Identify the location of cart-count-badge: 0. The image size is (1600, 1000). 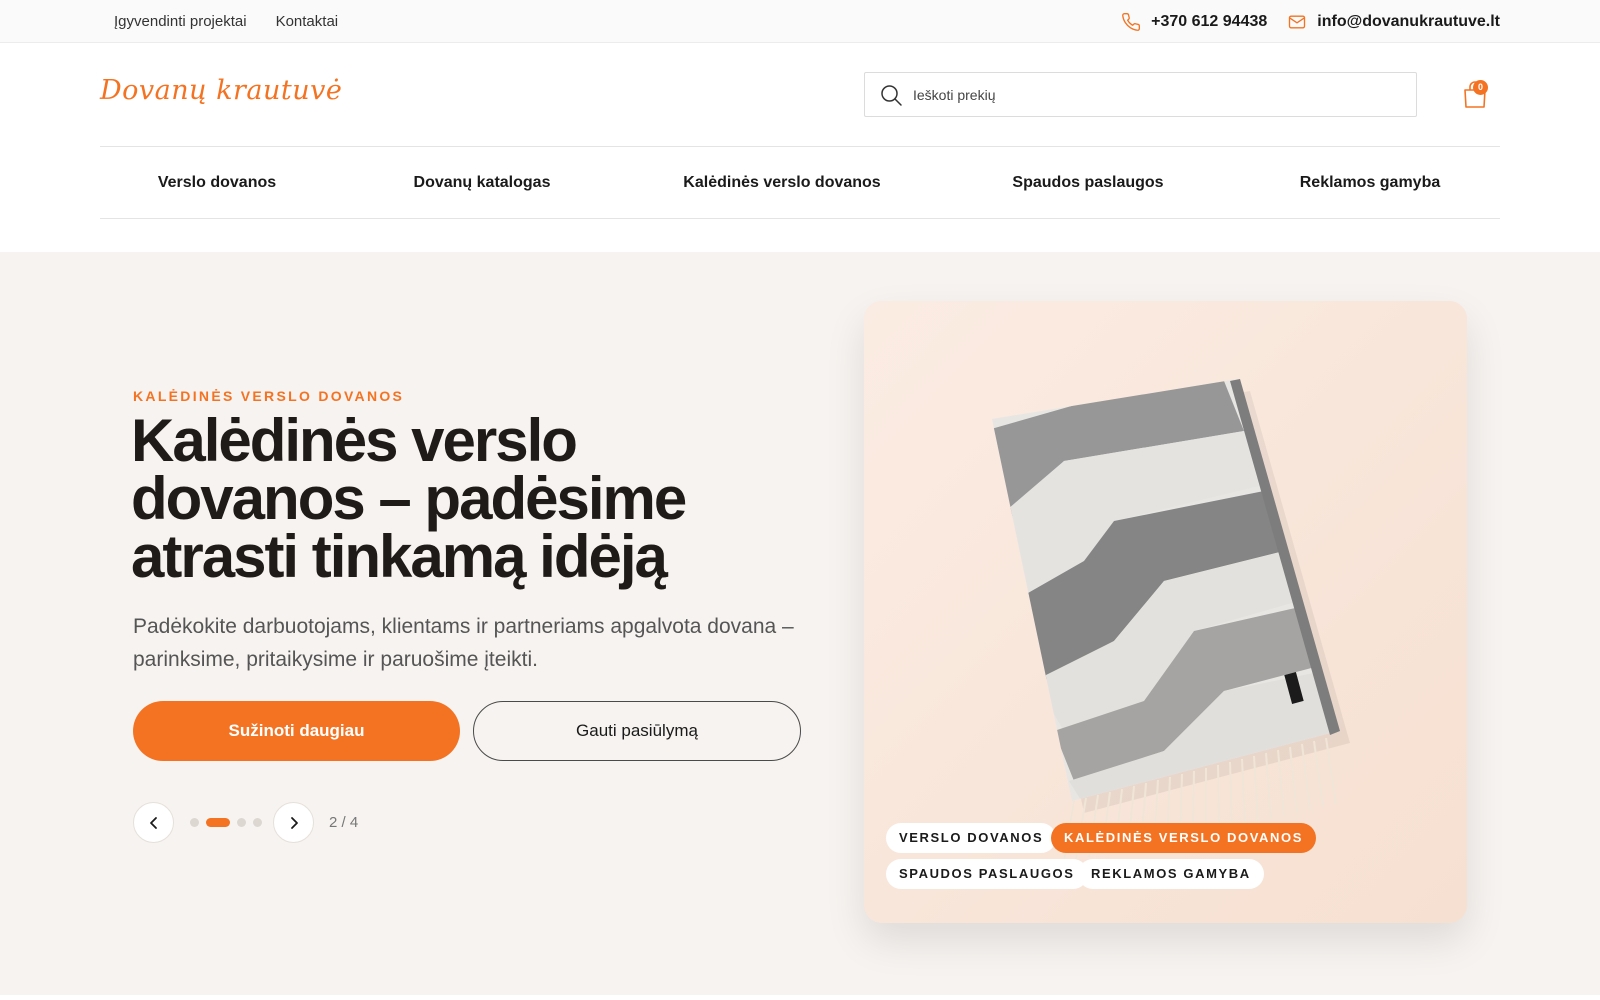
(1480, 87).